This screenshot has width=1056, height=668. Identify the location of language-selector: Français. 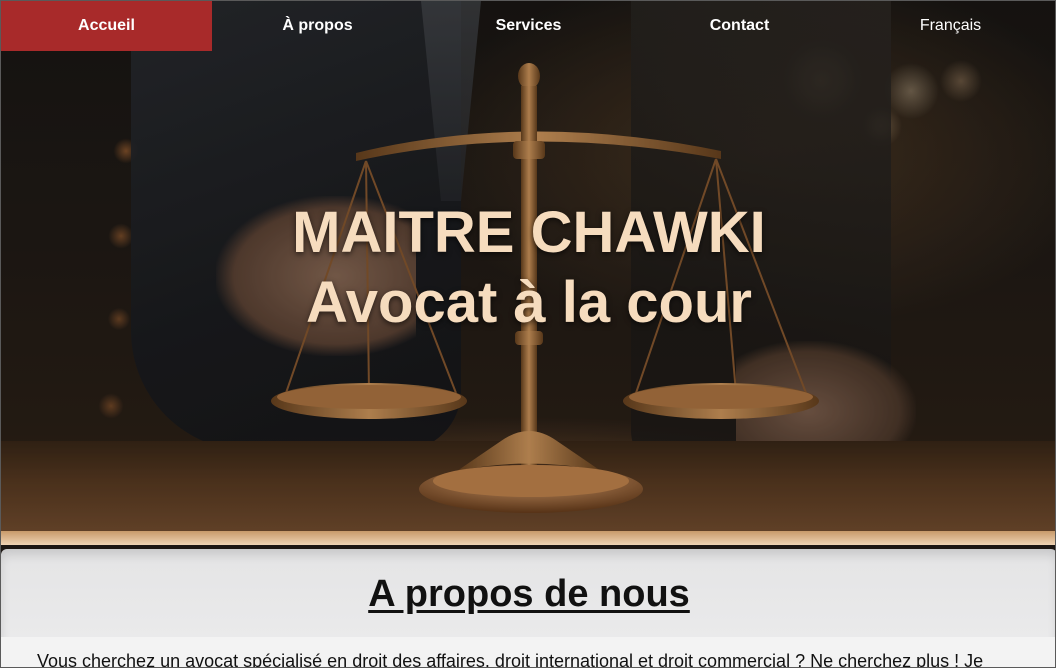
(950, 26).